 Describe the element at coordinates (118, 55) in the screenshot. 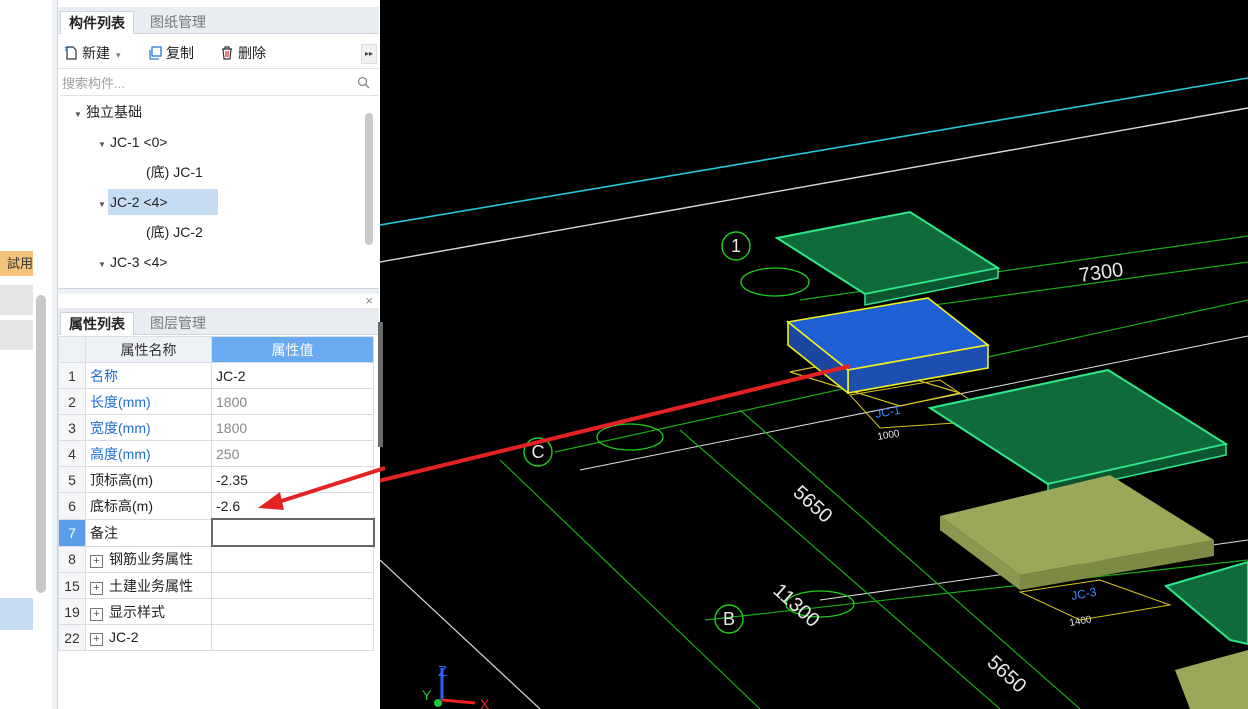

I see `new-dropdown-icon: ▾` at that location.